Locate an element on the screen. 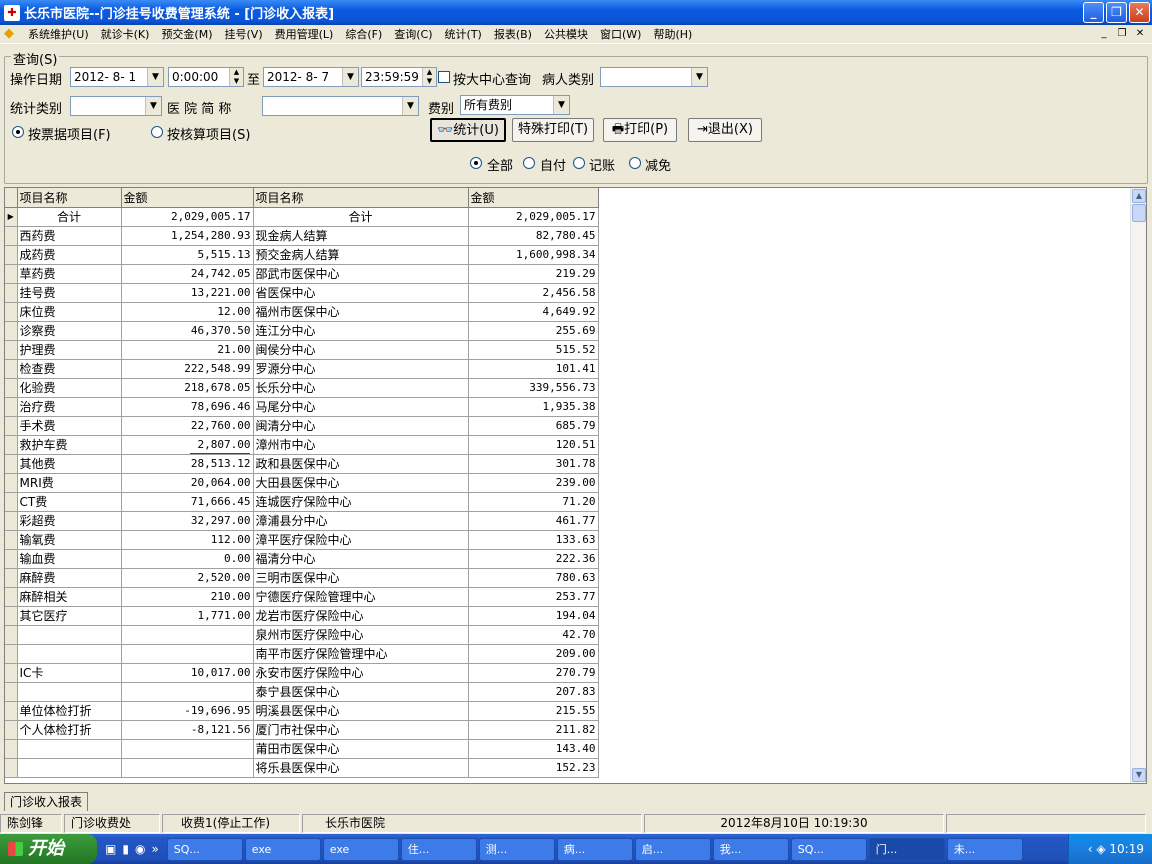 This screenshot has height=864, width=1152. end-time-stepper: 23:59:59 ▲ ▼ is located at coordinates (399, 77).